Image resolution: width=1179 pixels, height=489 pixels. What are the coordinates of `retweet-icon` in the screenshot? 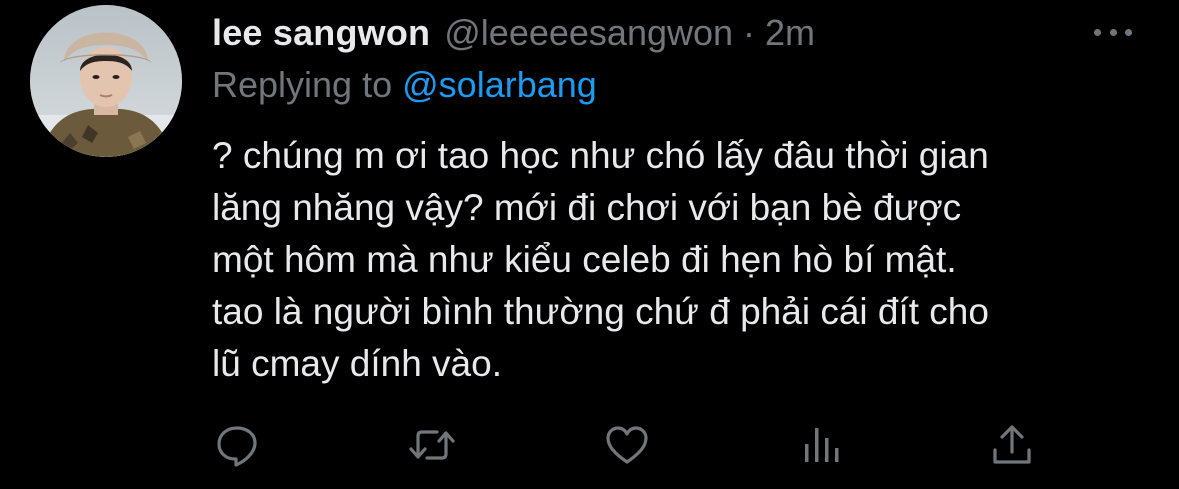 It's located at (432, 445).